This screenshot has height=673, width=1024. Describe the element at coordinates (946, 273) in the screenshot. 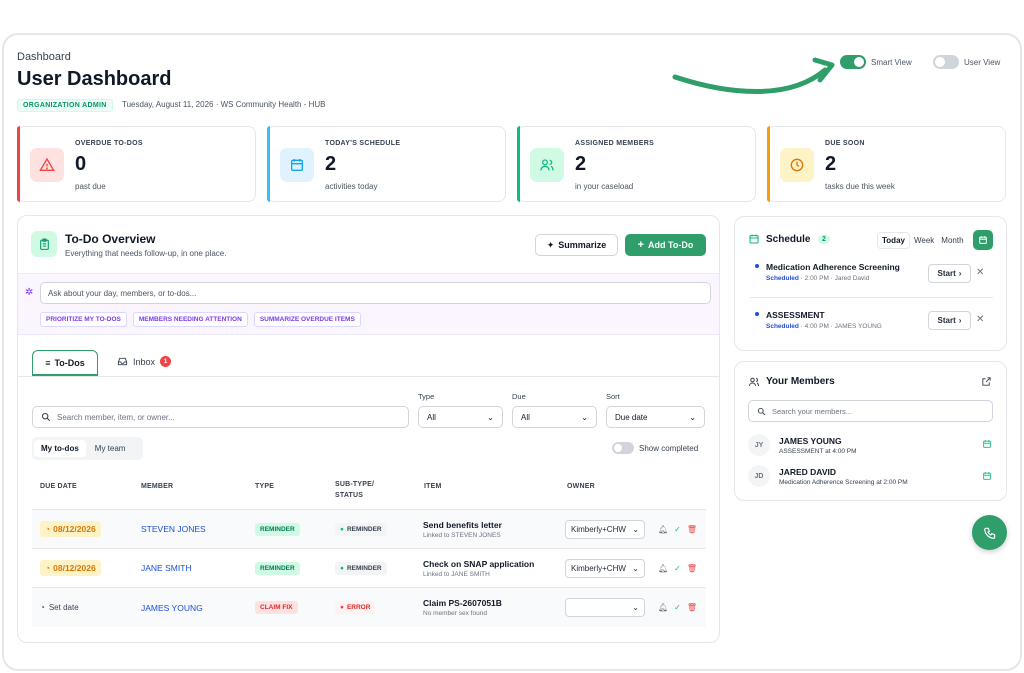

I see `start-label: Start` at that location.